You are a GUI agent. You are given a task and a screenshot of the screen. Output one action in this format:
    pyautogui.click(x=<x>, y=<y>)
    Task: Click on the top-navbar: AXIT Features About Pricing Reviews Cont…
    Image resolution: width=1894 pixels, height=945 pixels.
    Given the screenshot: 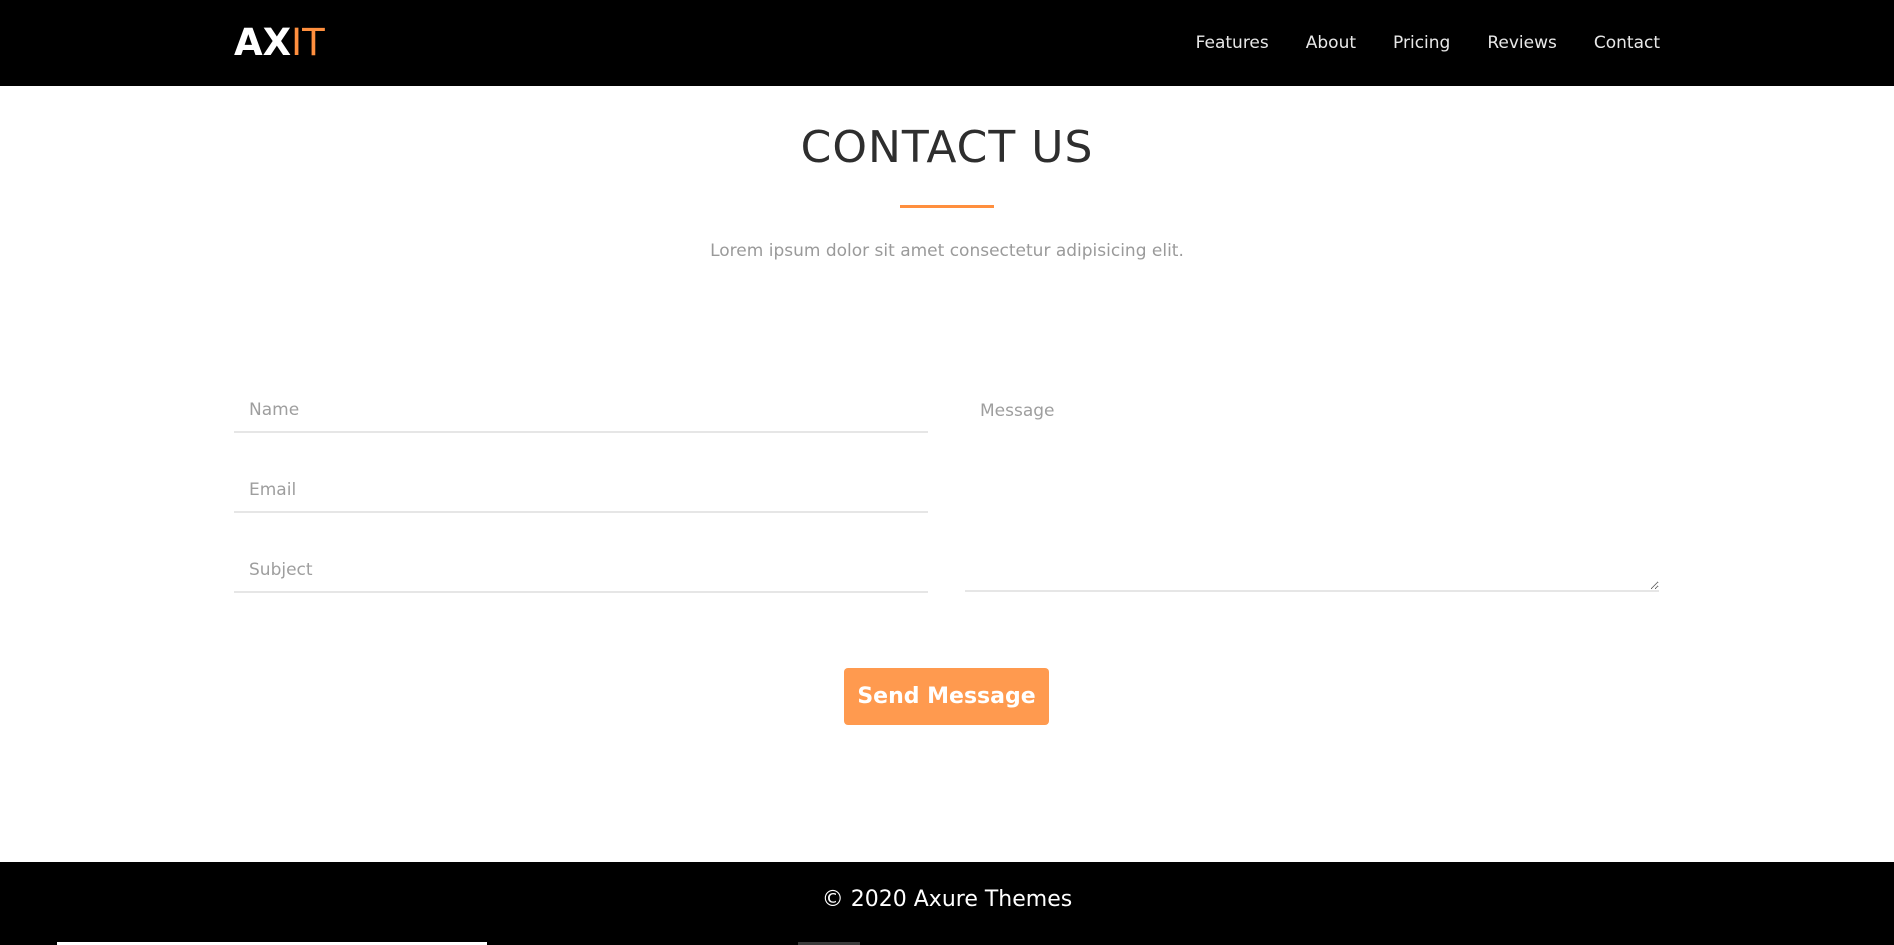 What is the action you would take?
    pyautogui.click(x=947, y=43)
    